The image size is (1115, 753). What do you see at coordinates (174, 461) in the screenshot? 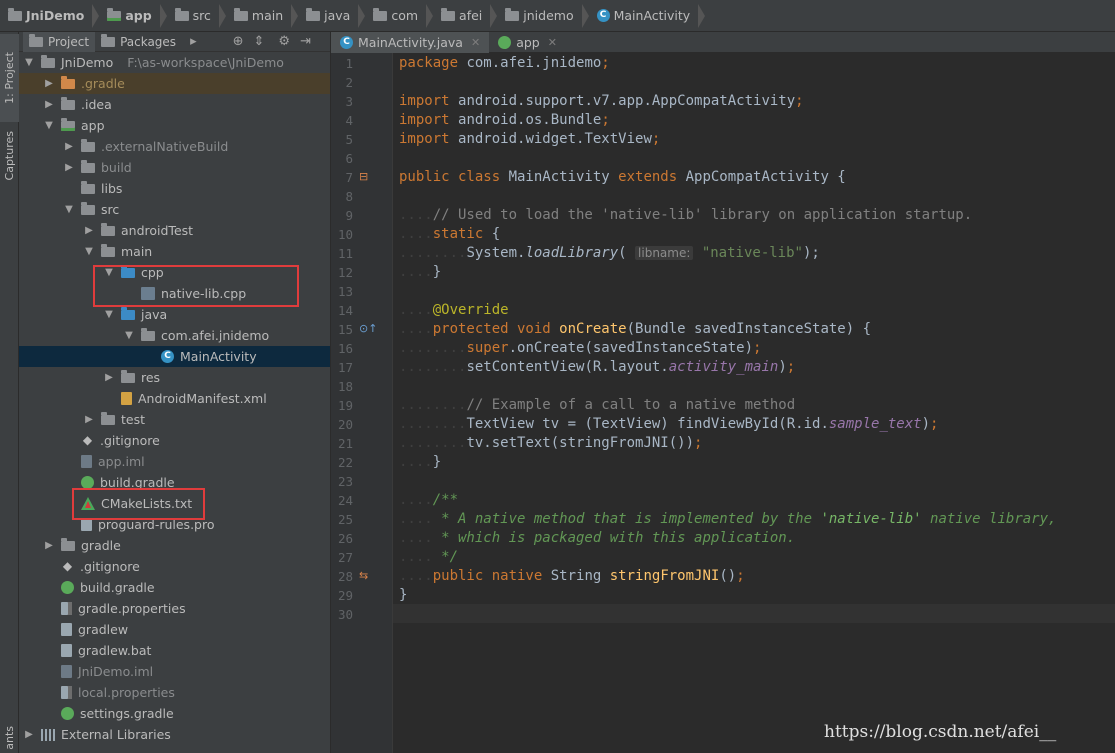
I see `tree-item: app.iml` at bounding box center [174, 461].